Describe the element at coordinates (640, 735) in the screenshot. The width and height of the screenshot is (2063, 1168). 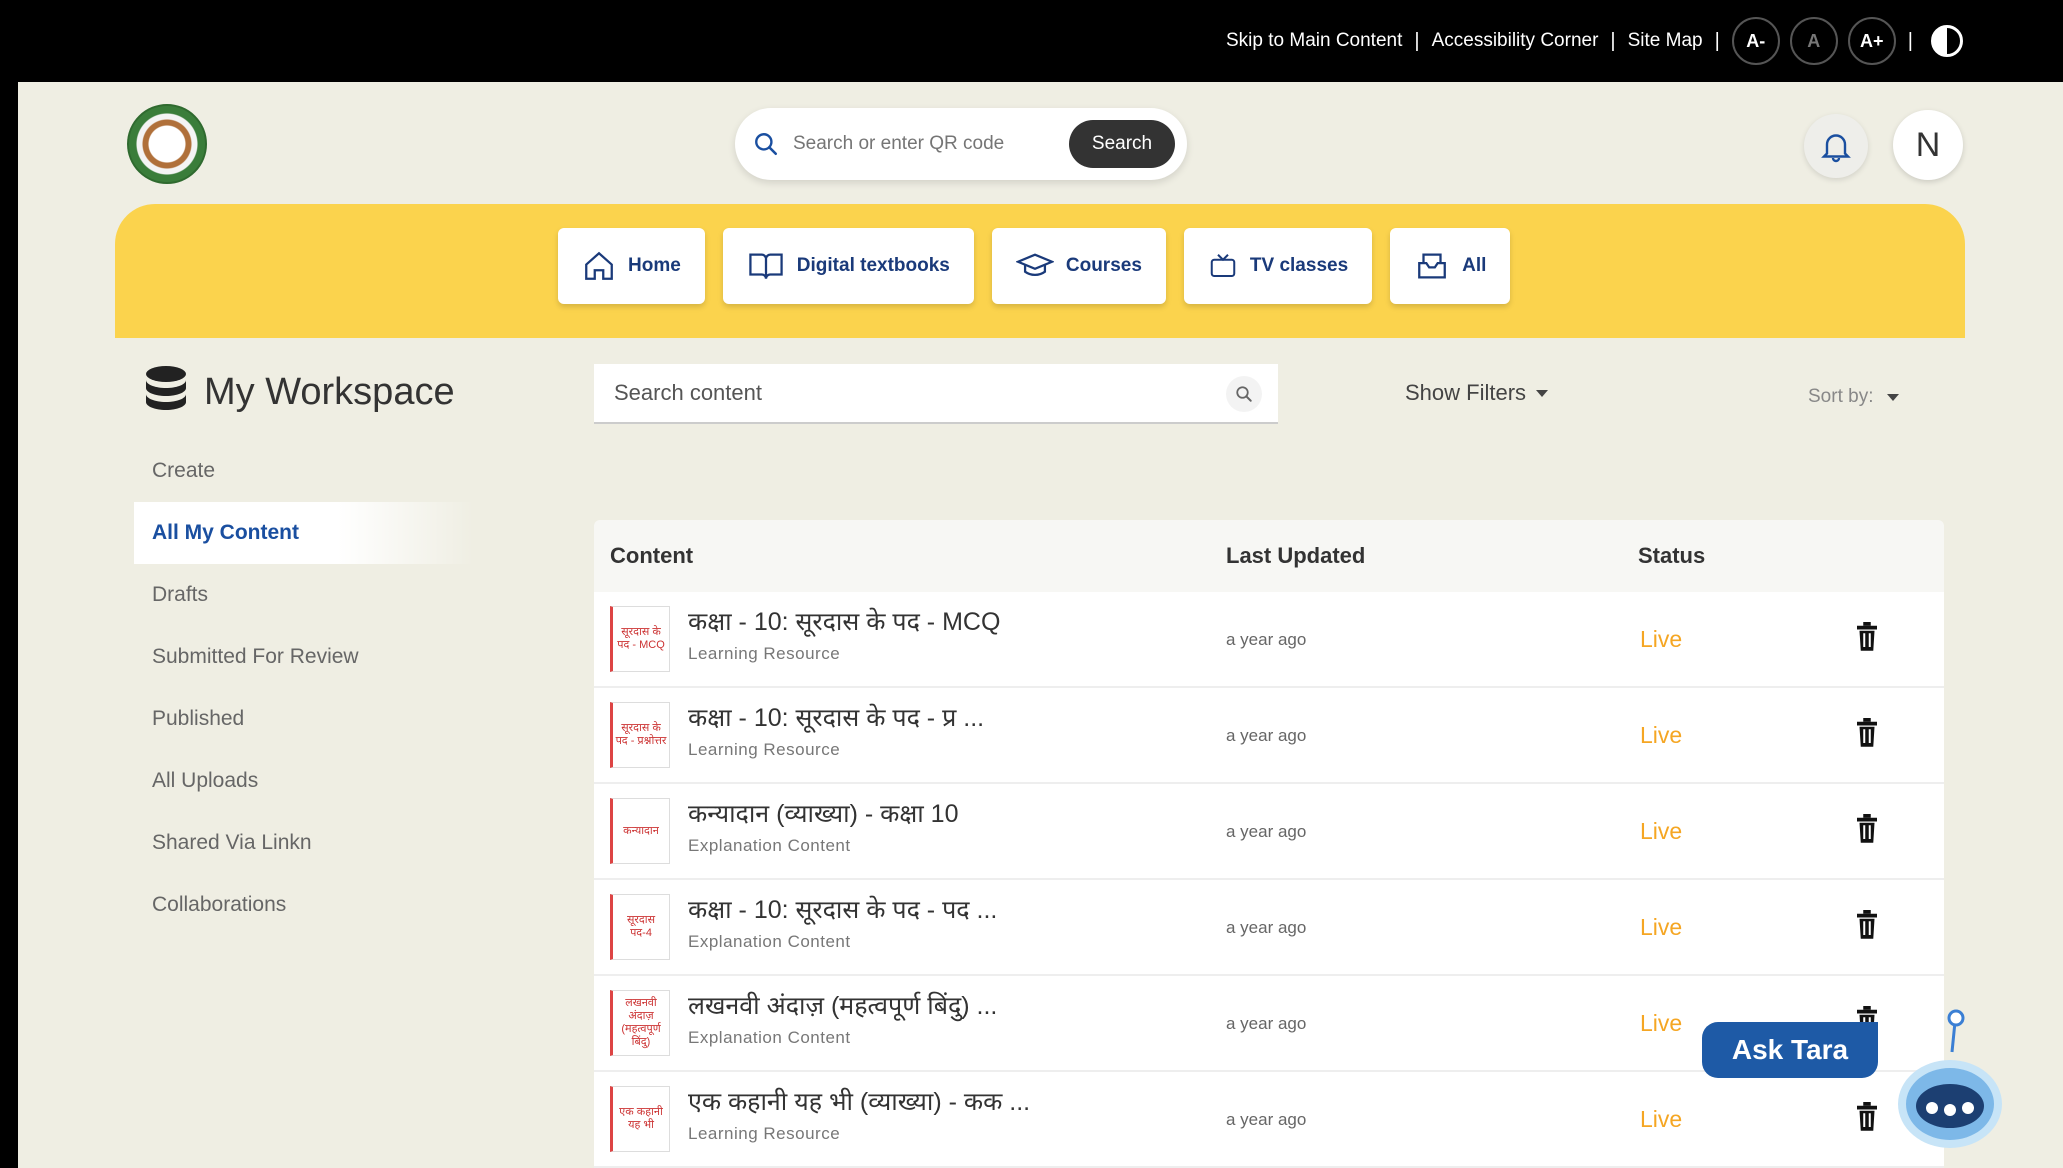
I see `content-thumbnail: सूरदास के पद - प्रश्नोत्तर` at that location.